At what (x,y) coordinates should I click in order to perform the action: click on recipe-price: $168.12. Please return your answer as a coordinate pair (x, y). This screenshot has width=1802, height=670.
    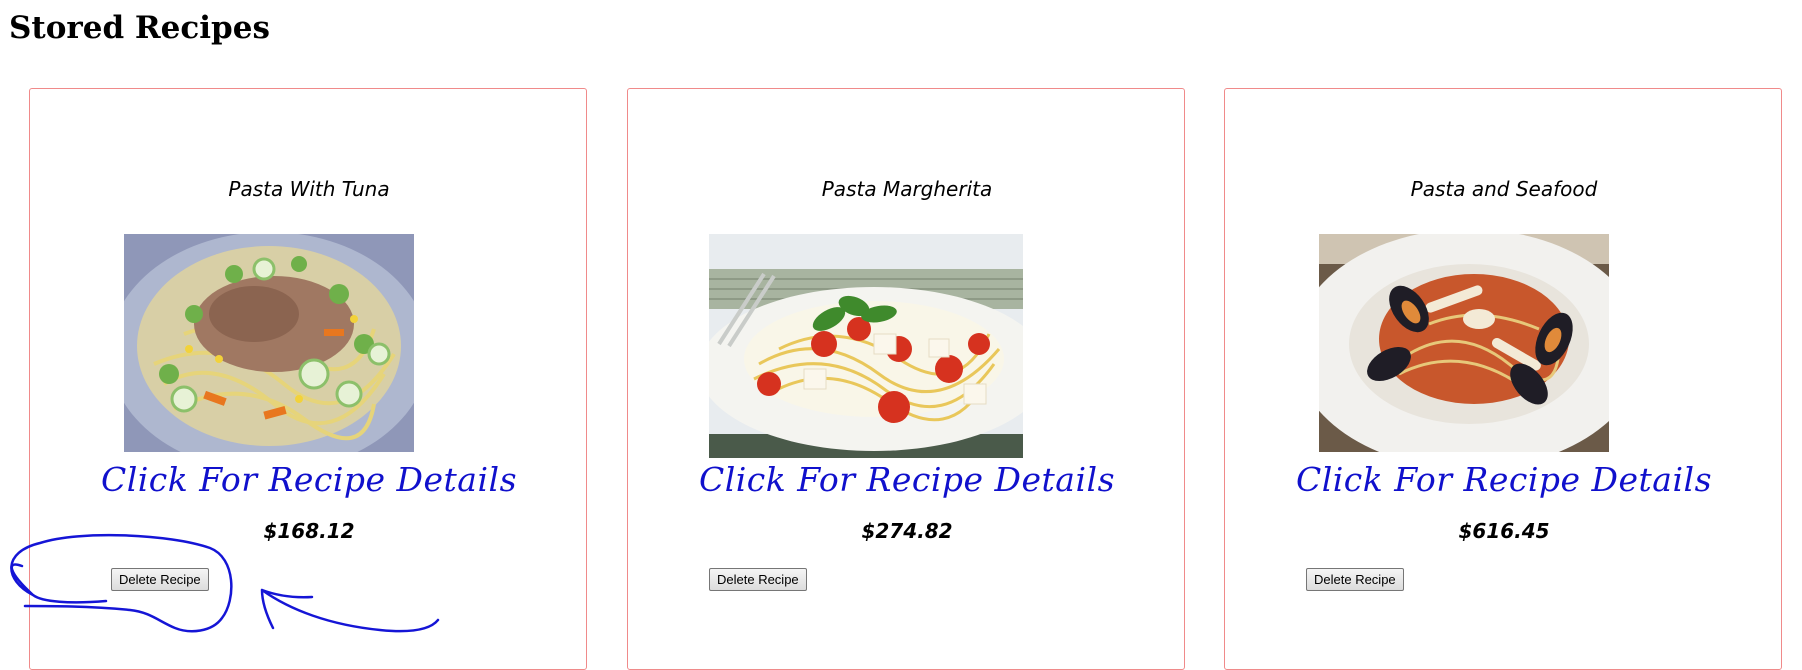
    Looking at the image, I should click on (309, 531).